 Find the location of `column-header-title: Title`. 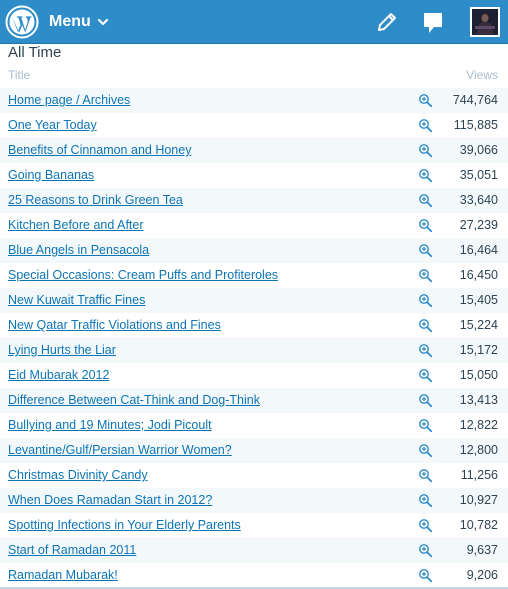

column-header-title: Title is located at coordinates (19, 75).